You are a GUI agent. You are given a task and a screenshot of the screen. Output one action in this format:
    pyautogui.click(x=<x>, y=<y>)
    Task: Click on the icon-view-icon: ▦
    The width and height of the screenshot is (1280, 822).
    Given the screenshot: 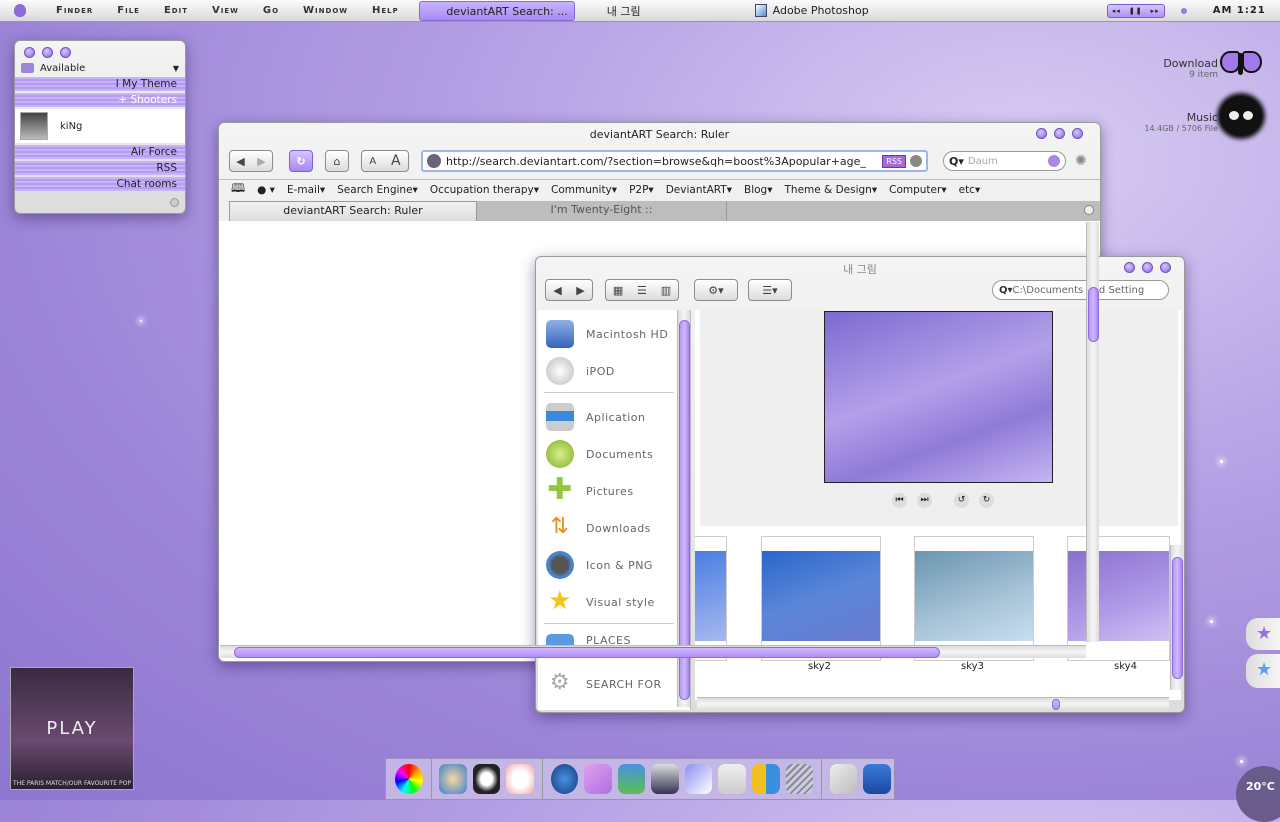 What is the action you would take?
    pyautogui.click(x=618, y=290)
    